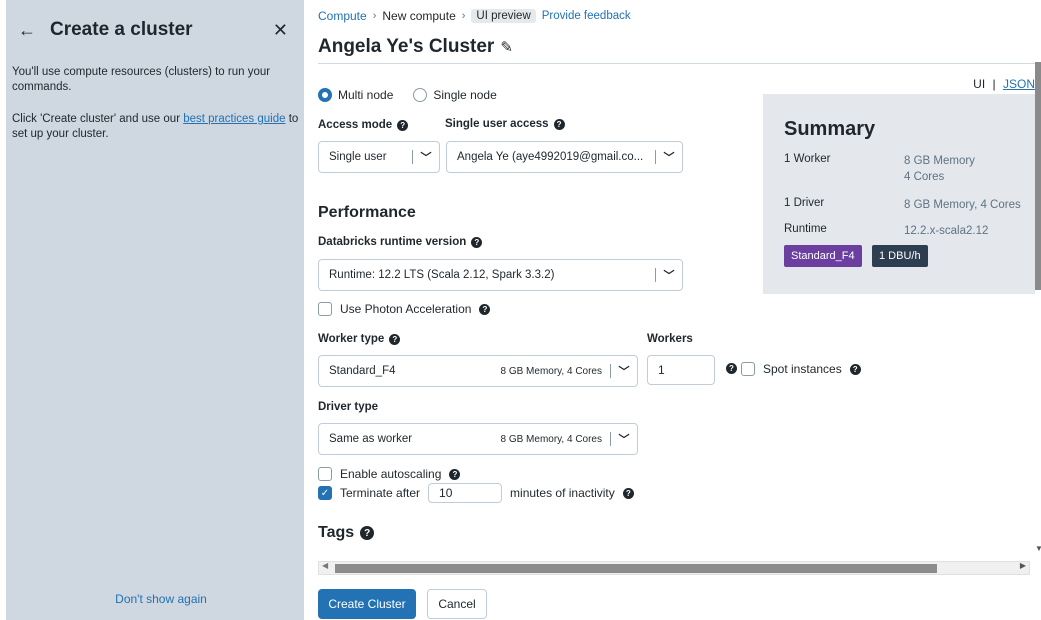 The height and width of the screenshot is (620, 1041). What do you see at coordinates (336, 532) in the screenshot?
I see `tags-heading-text: Tags` at bounding box center [336, 532].